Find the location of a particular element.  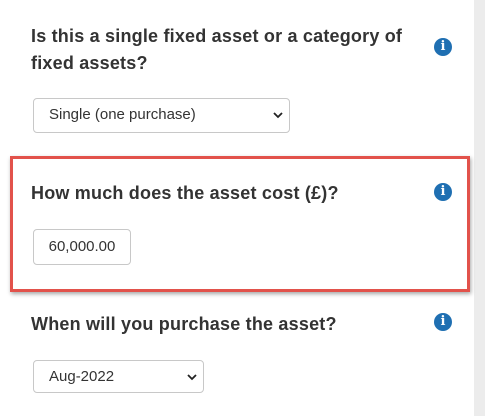

asset-type-select-value: Single (one purchase) is located at coordinates (122, 114).